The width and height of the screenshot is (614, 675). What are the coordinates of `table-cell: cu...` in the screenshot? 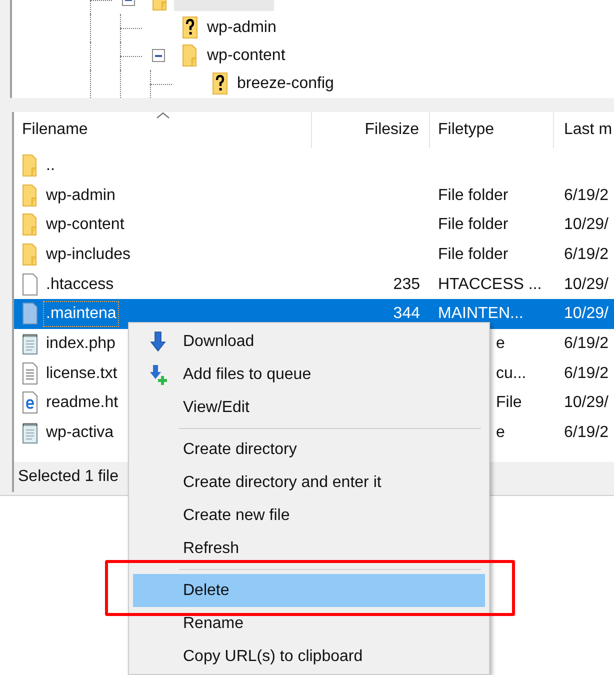 It's located at (511, 373).